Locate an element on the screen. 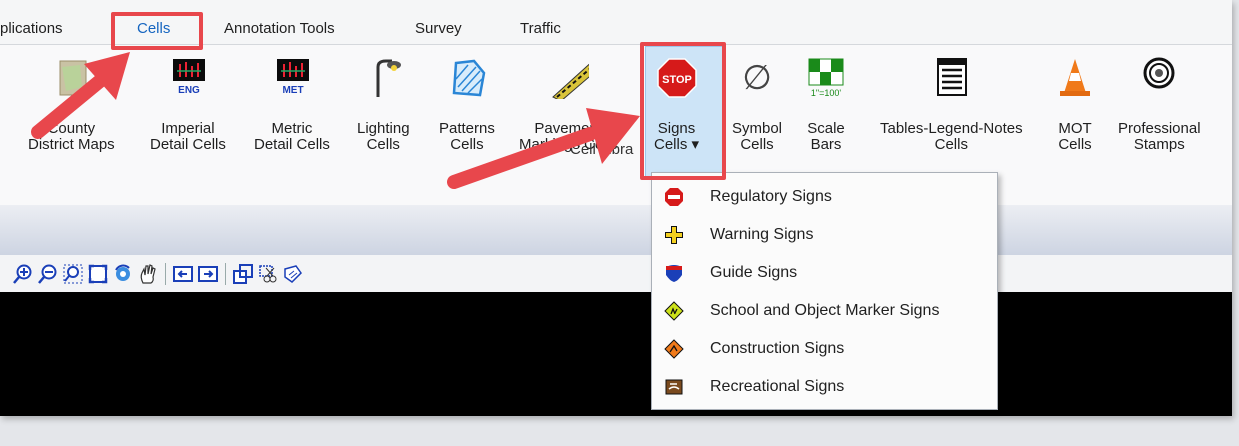 The width and height of the screenshot is (1239, 446). menu-item-warning-signs: Warning Signs is located at coordinates (824, 235).